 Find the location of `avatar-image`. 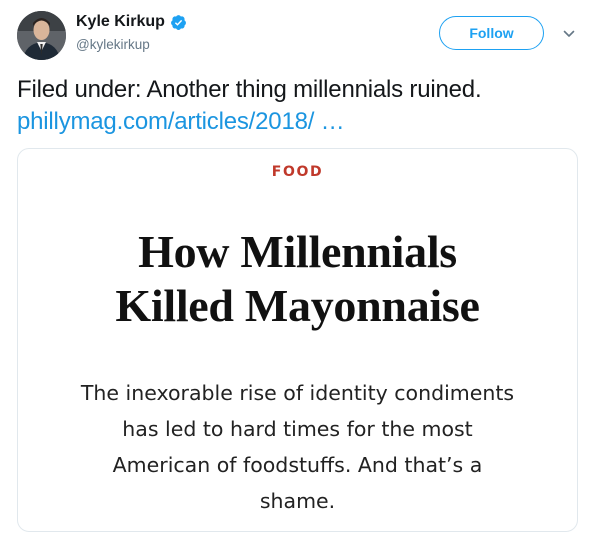

avatar-image is located at coordinates (41, 35).